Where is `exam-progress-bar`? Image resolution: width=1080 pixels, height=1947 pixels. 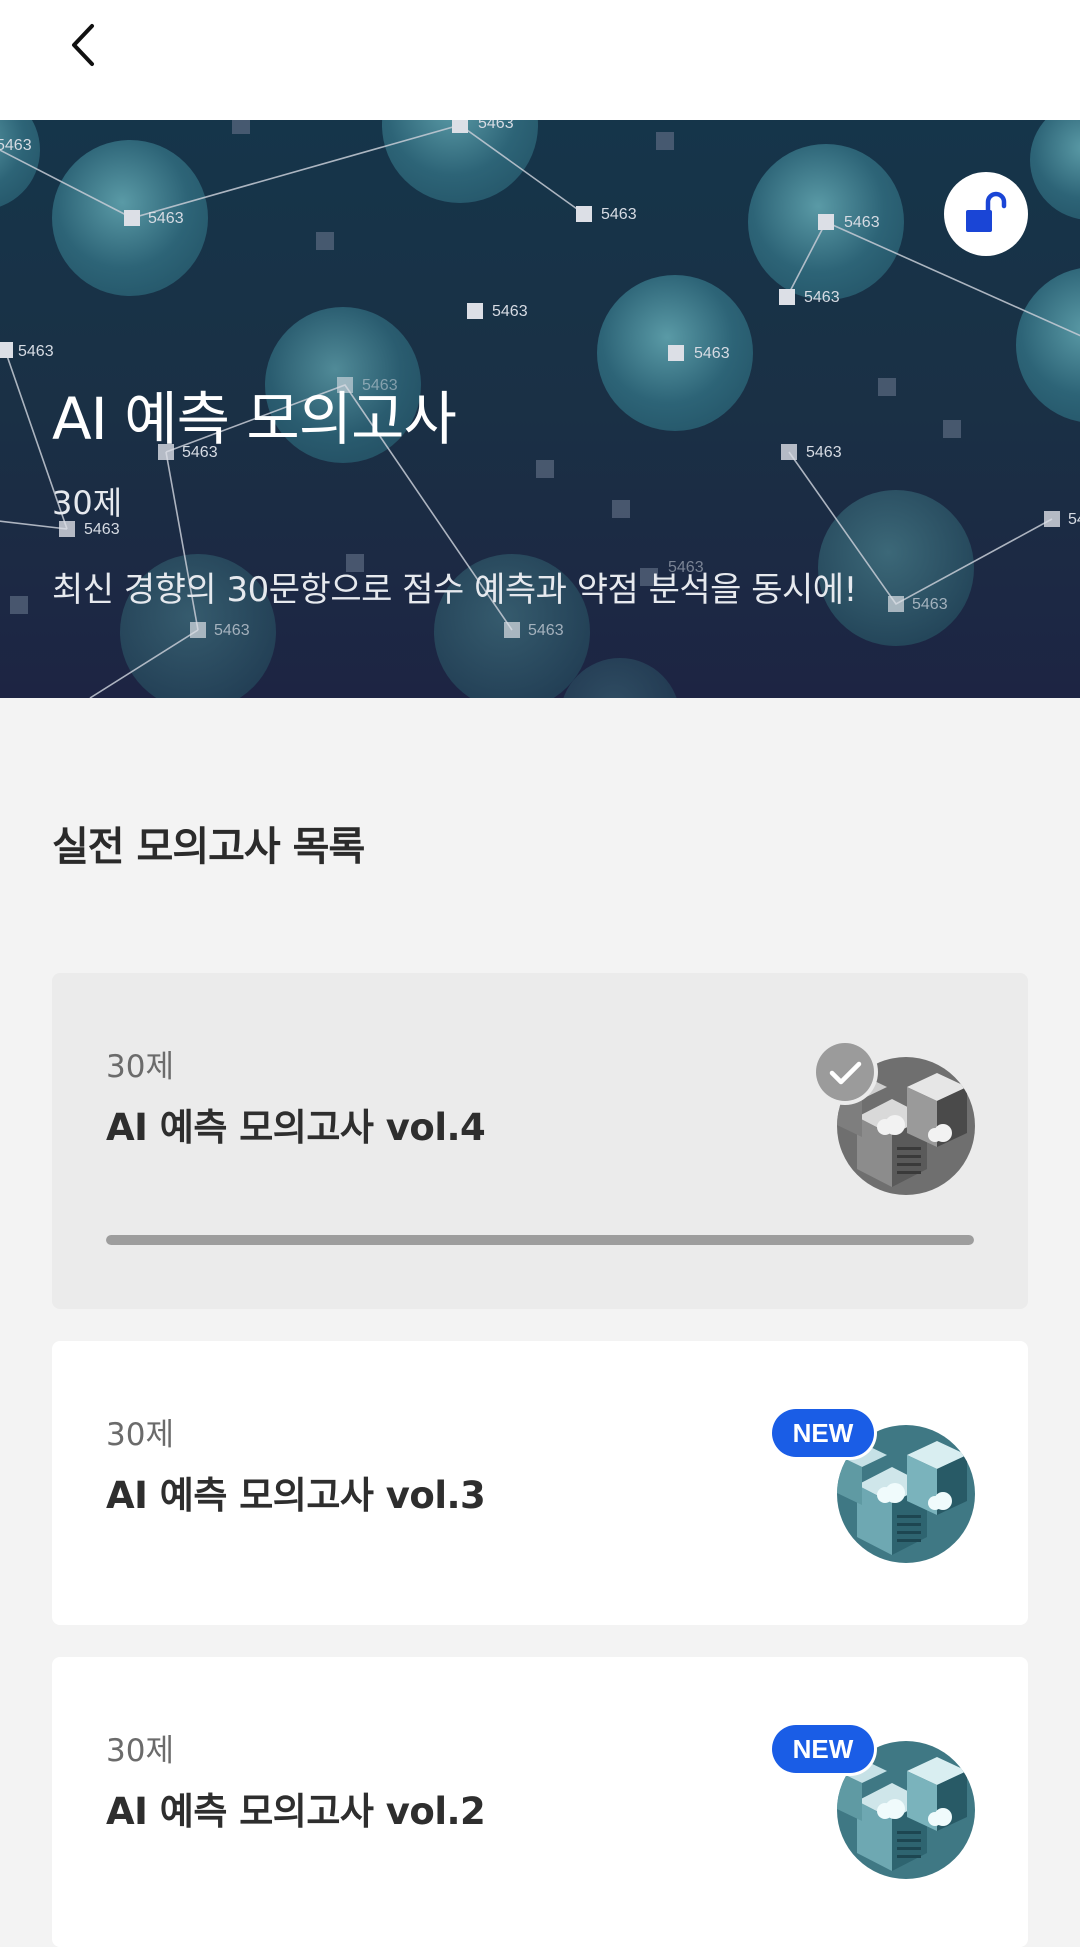 exam-progress-bar is located at coordinates (540, 1240).